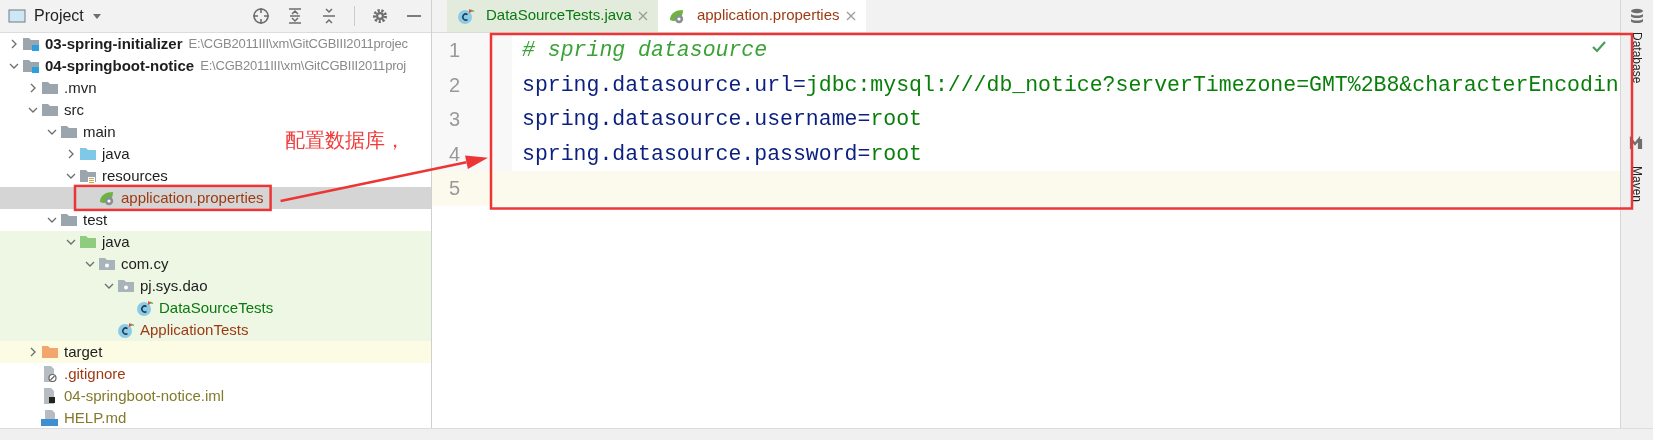 This screenshot has height=440, width=1653. Describe the element at coordinates (455, 85) in the screenshot. I see `line-number: 2` at that location.